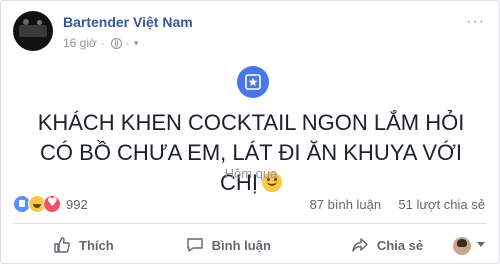 Image resolution: width=500 pixels, height=264 pixels. Describe the element at coordinates (136, 43) in the screenshot. I see `chevron-down-icon: ▾` at that location.